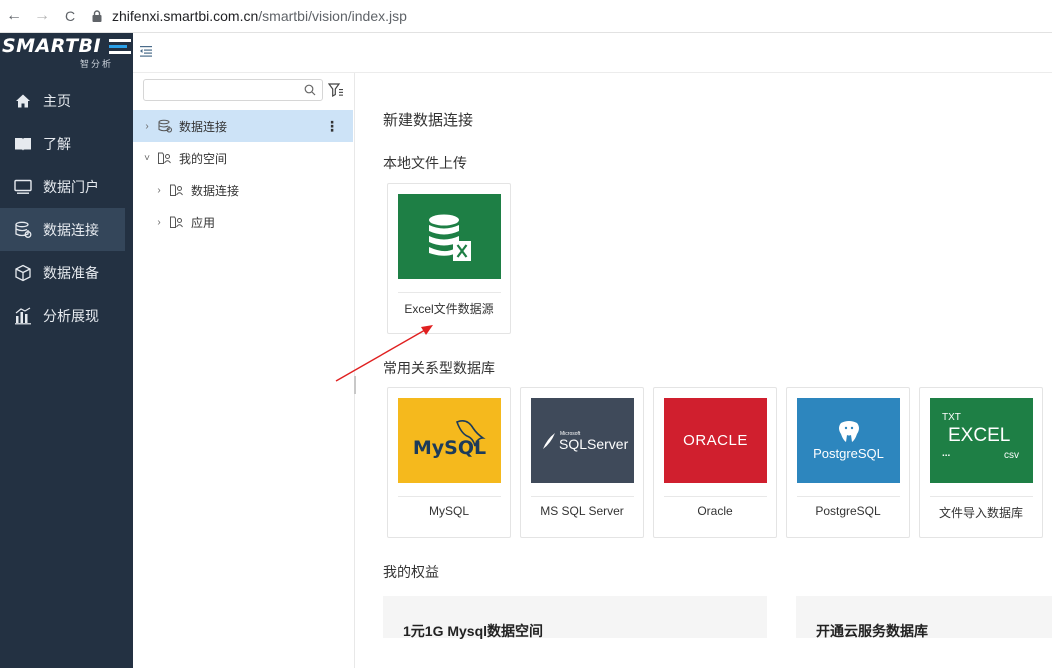  I want to click on logo-subtitle: 智分析, so click(97, 64).